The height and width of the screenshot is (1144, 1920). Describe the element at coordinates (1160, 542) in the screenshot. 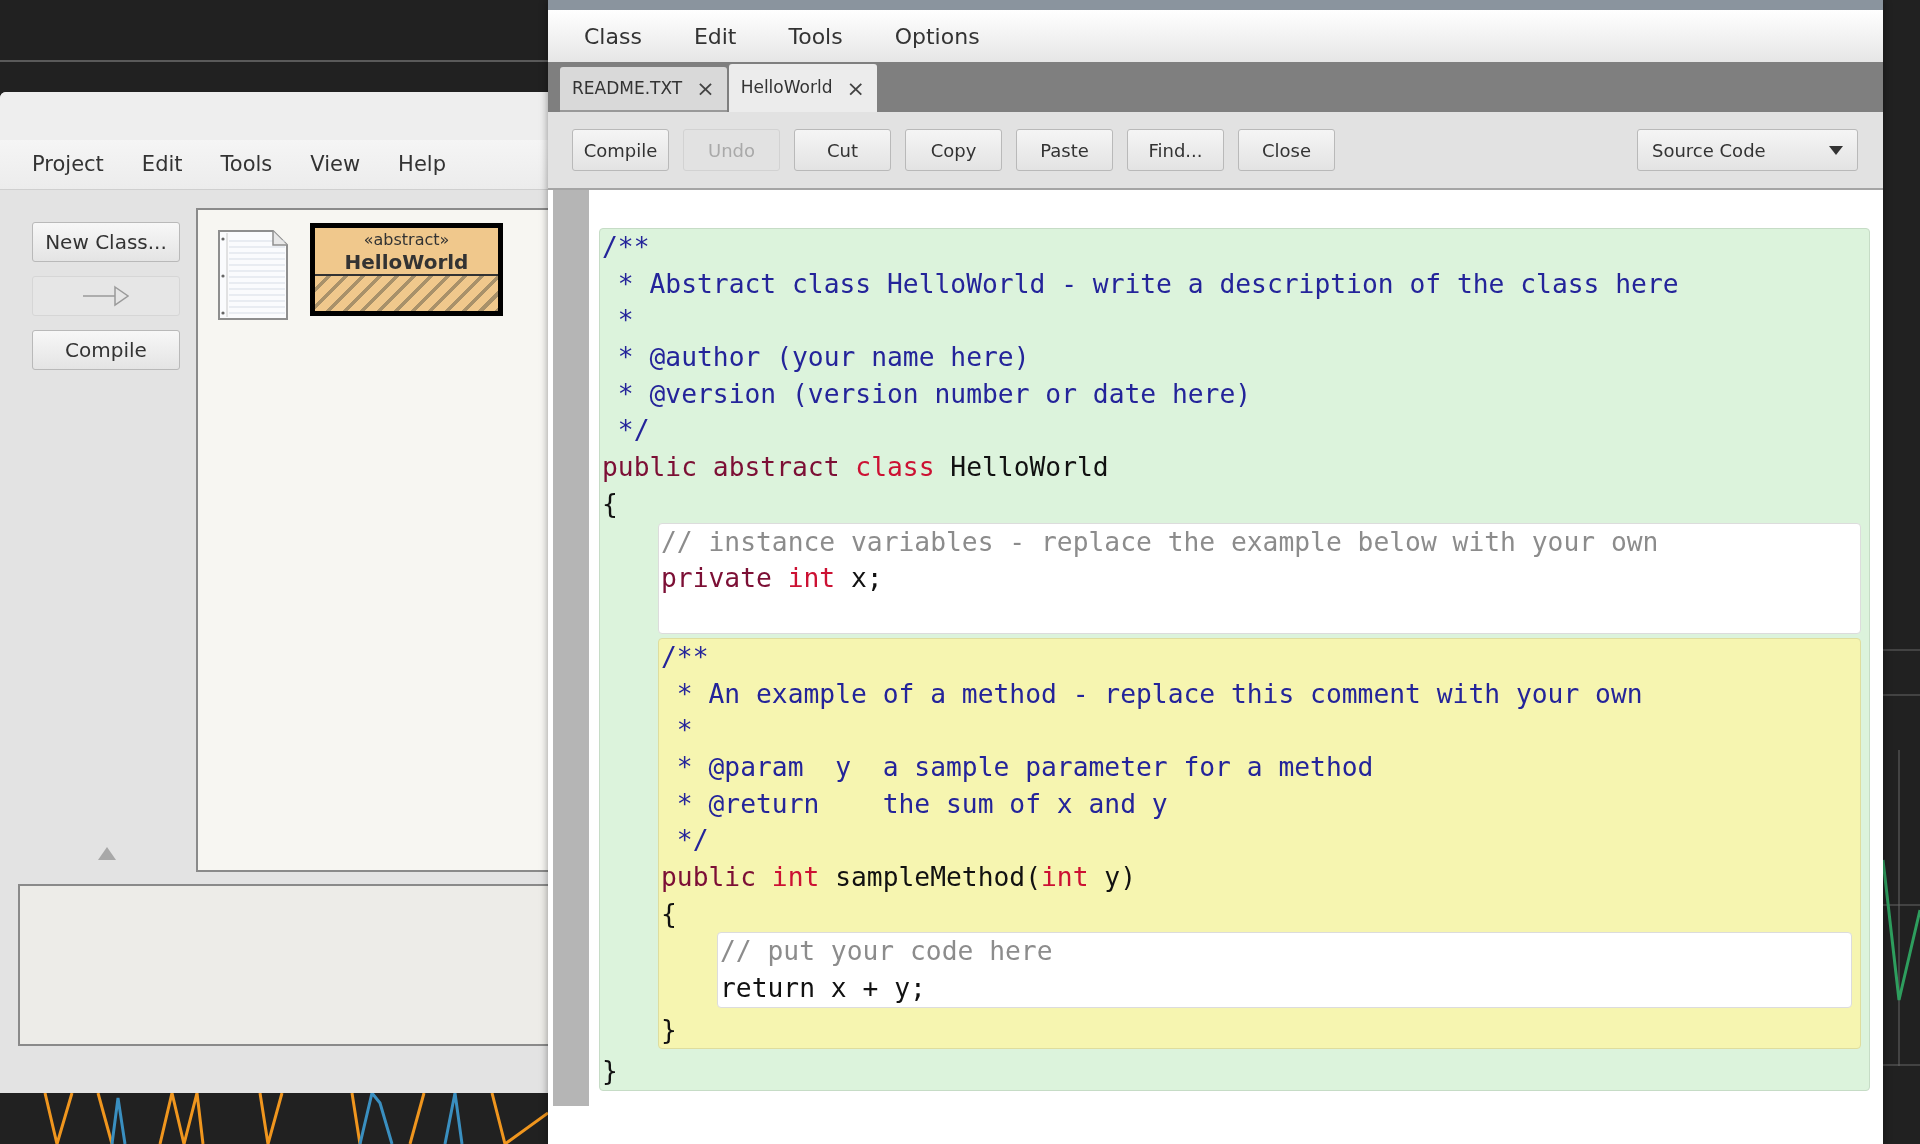

I see `code-line: // instance variables - replace the example below with your own` at that location.